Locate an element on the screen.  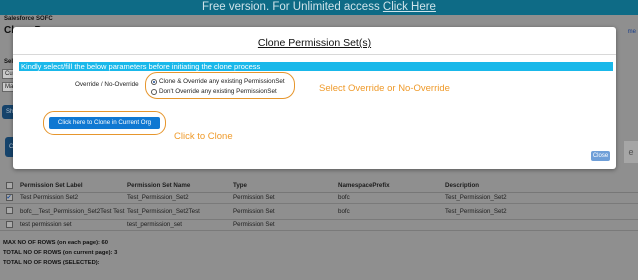
total-rows-text: TOTAL NO OF ROWS (on current page): 3 is located at coordinates (60, 253).